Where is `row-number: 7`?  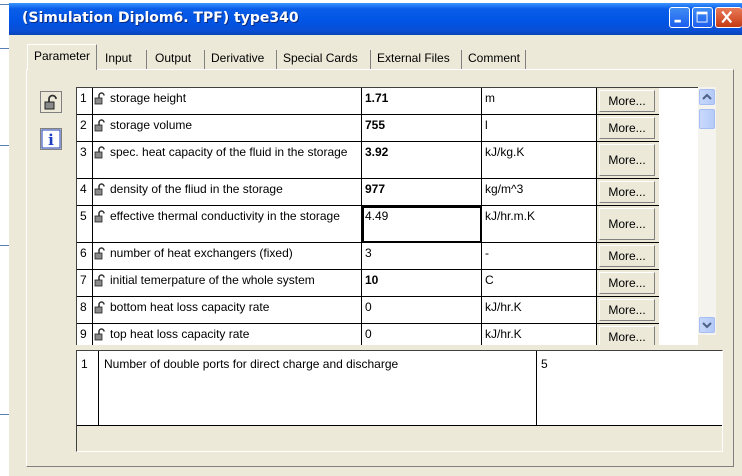 row-number: 7 is located at coordinates (85, 283).